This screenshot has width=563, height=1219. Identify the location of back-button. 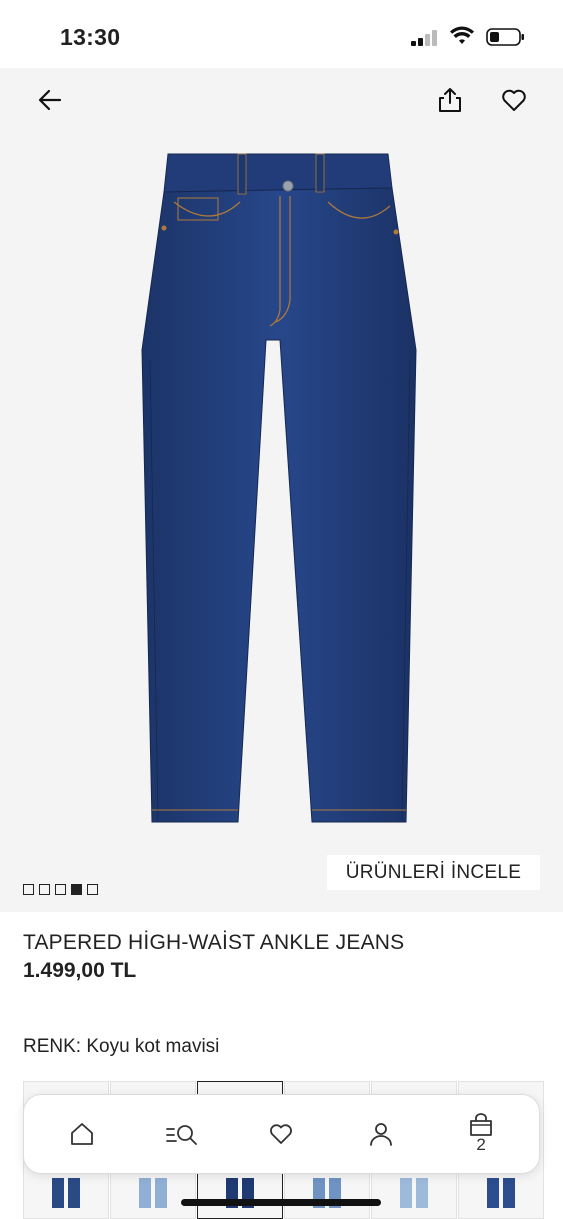
(50, 100).